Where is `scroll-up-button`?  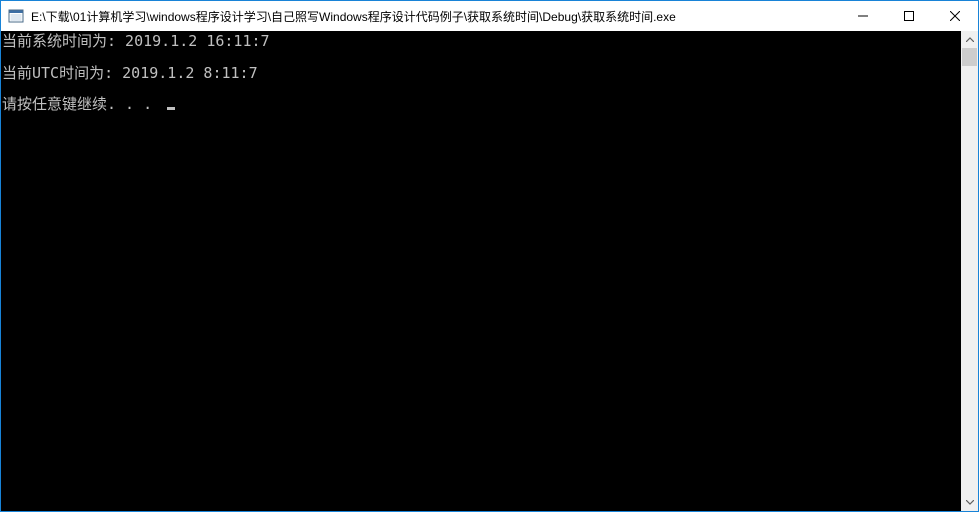 scroll-up-button is located at coordinates (969, 39).